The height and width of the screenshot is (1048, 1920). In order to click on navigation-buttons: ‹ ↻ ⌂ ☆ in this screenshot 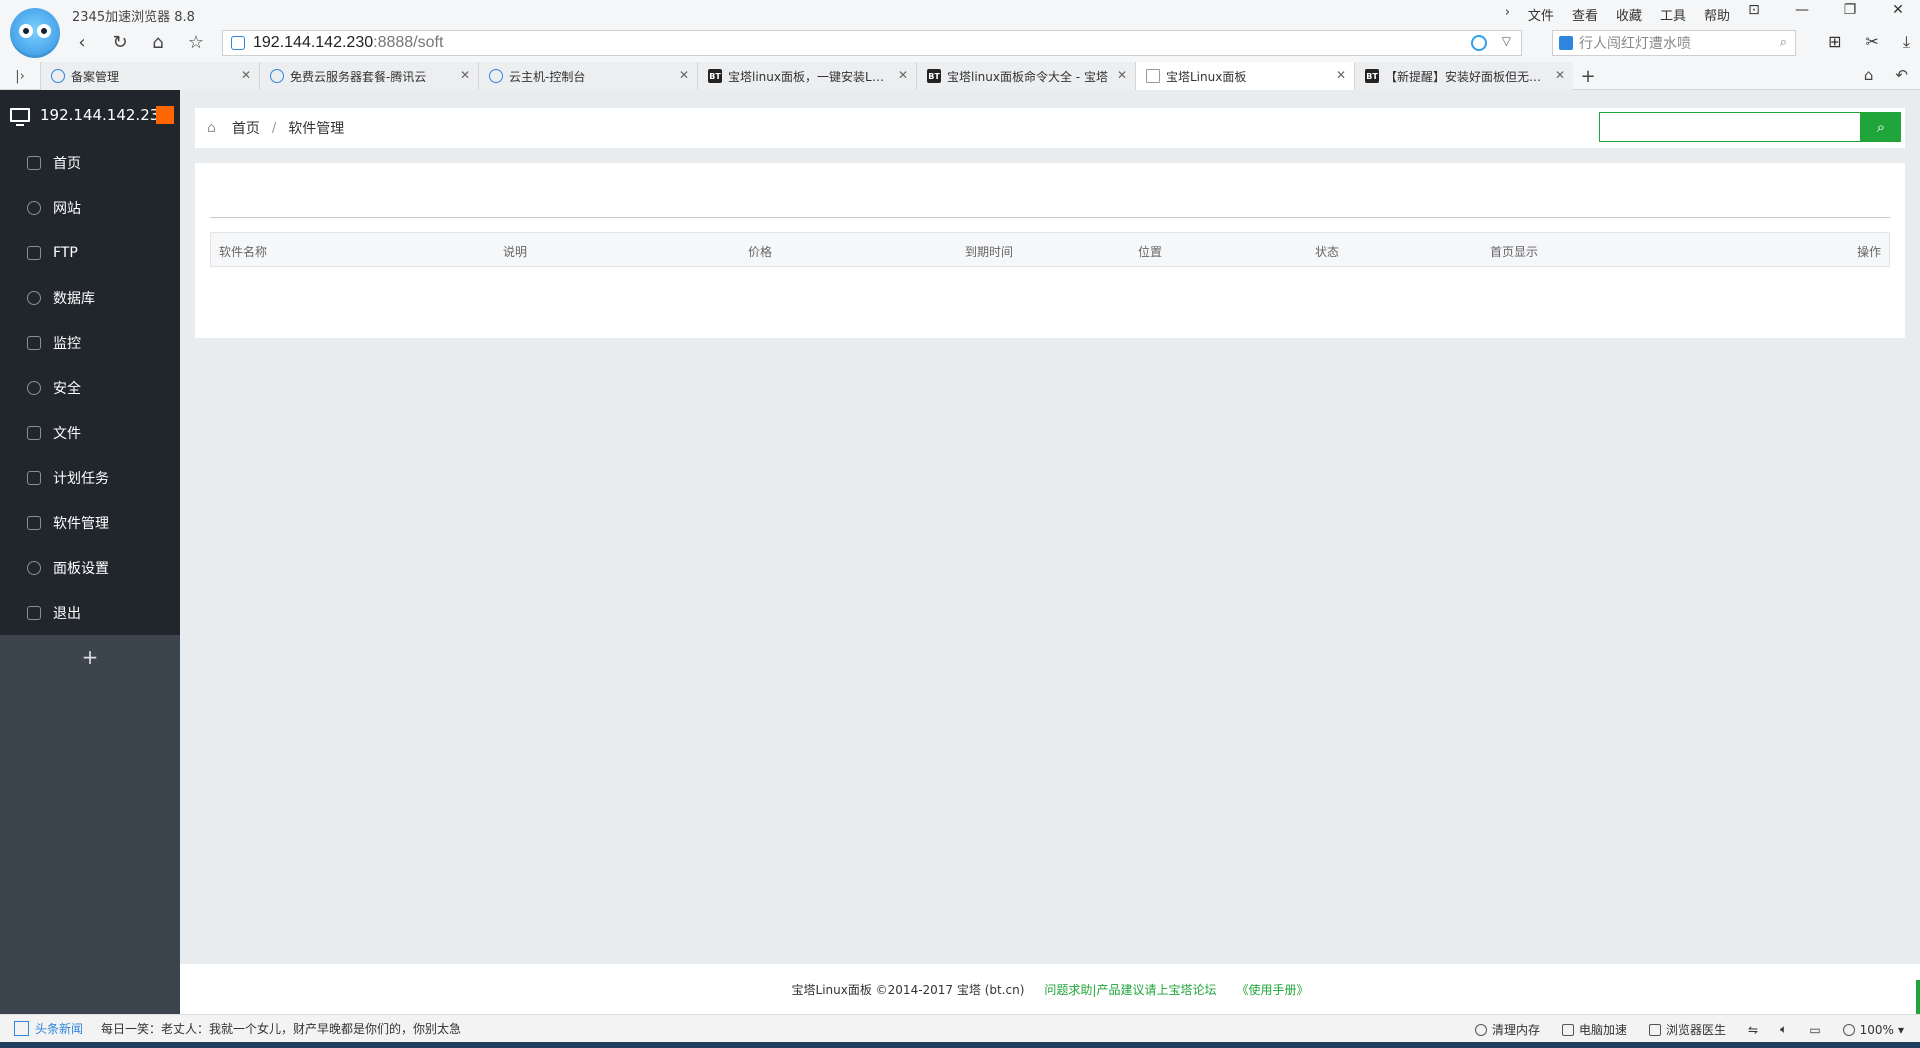, I will do `click(139, 42)`.